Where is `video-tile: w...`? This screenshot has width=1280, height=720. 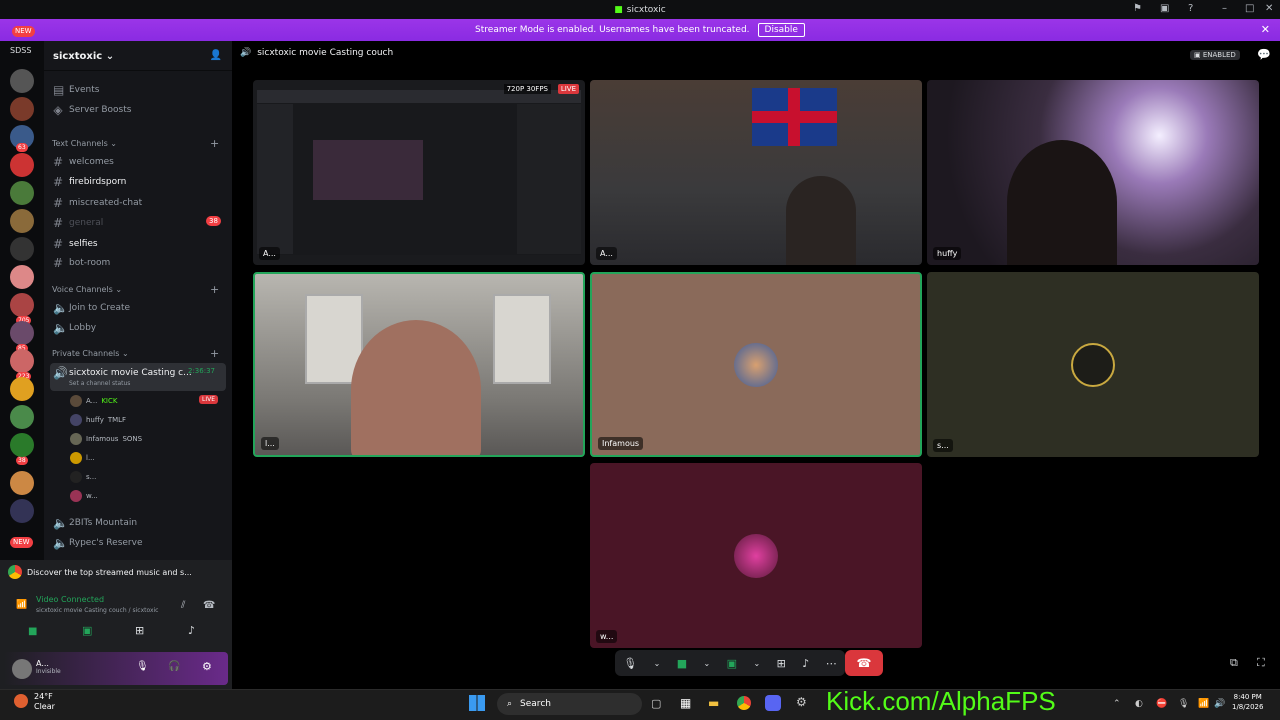 video-tile: w... is located at coordinates (756, 555).